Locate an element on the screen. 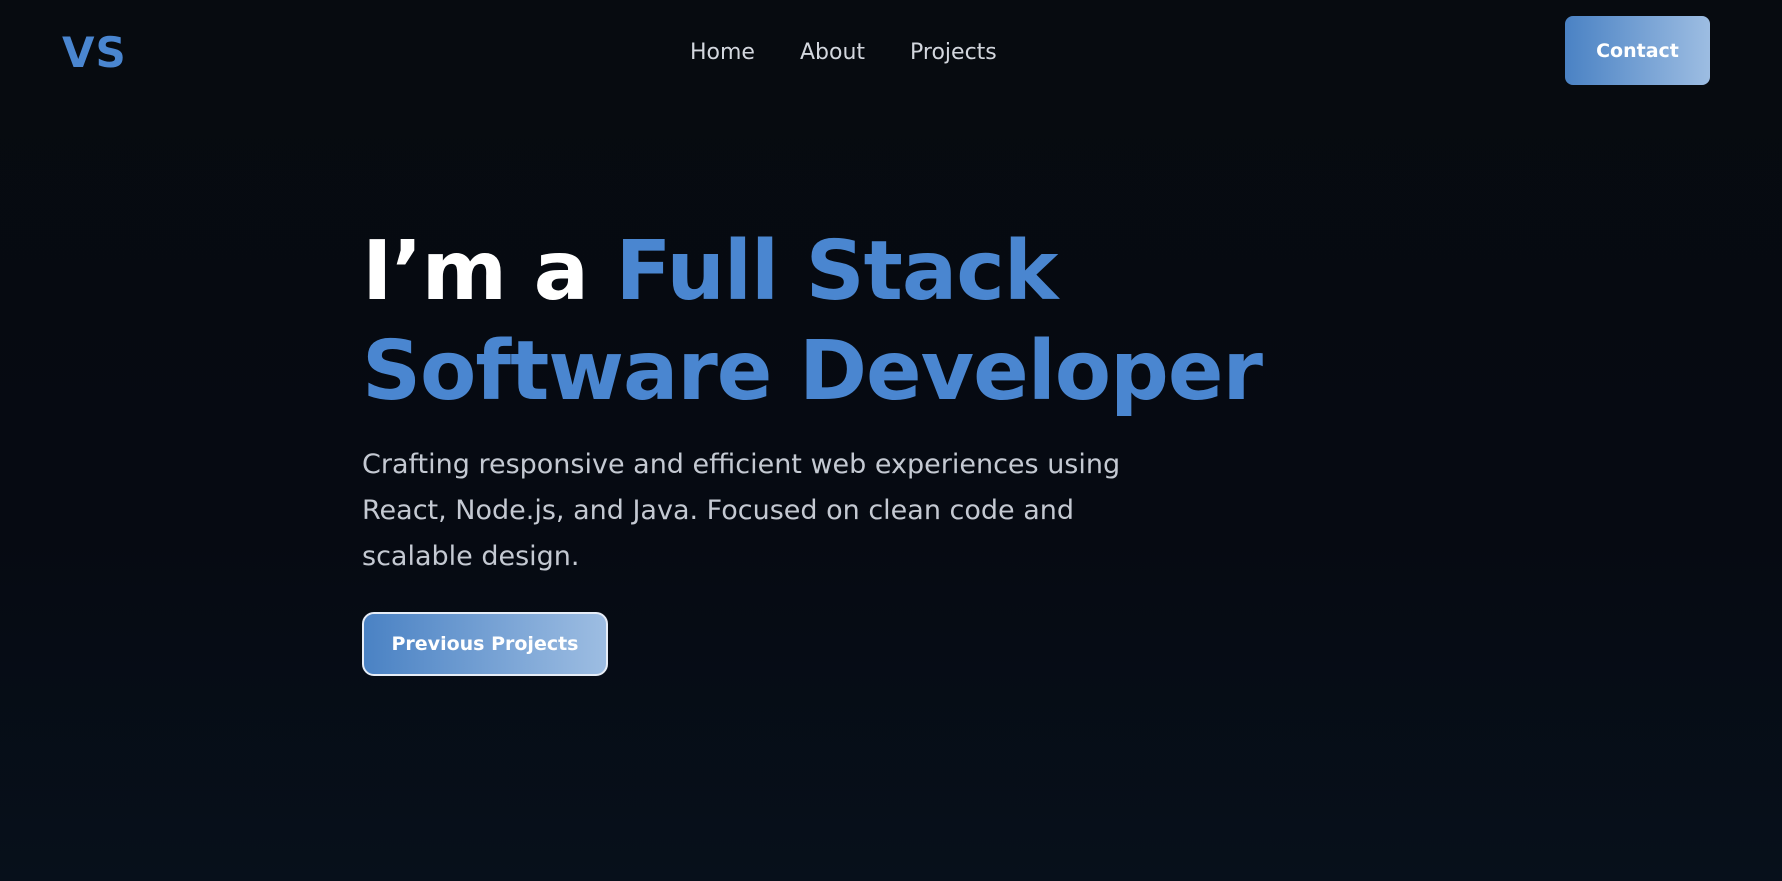  navbar: VS Home About Projects Contact is located at coordinates (891, 52).